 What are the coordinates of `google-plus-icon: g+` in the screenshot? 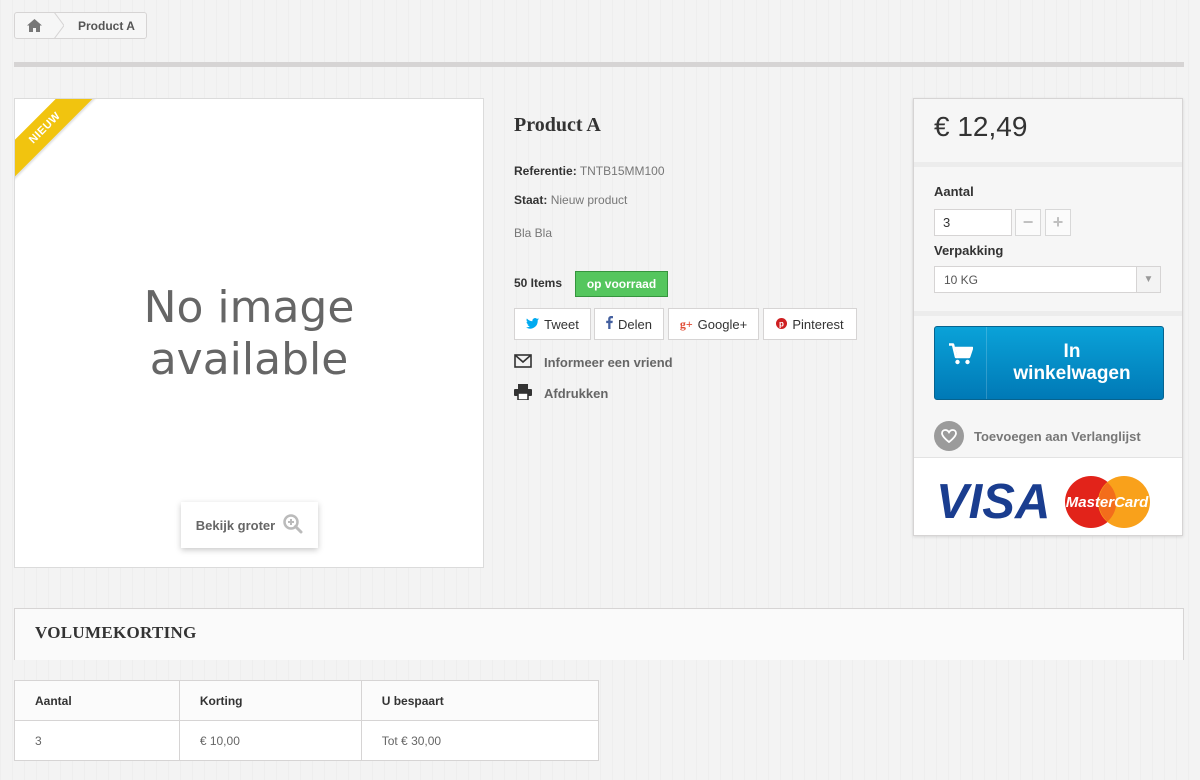 It's located at (686, 323).